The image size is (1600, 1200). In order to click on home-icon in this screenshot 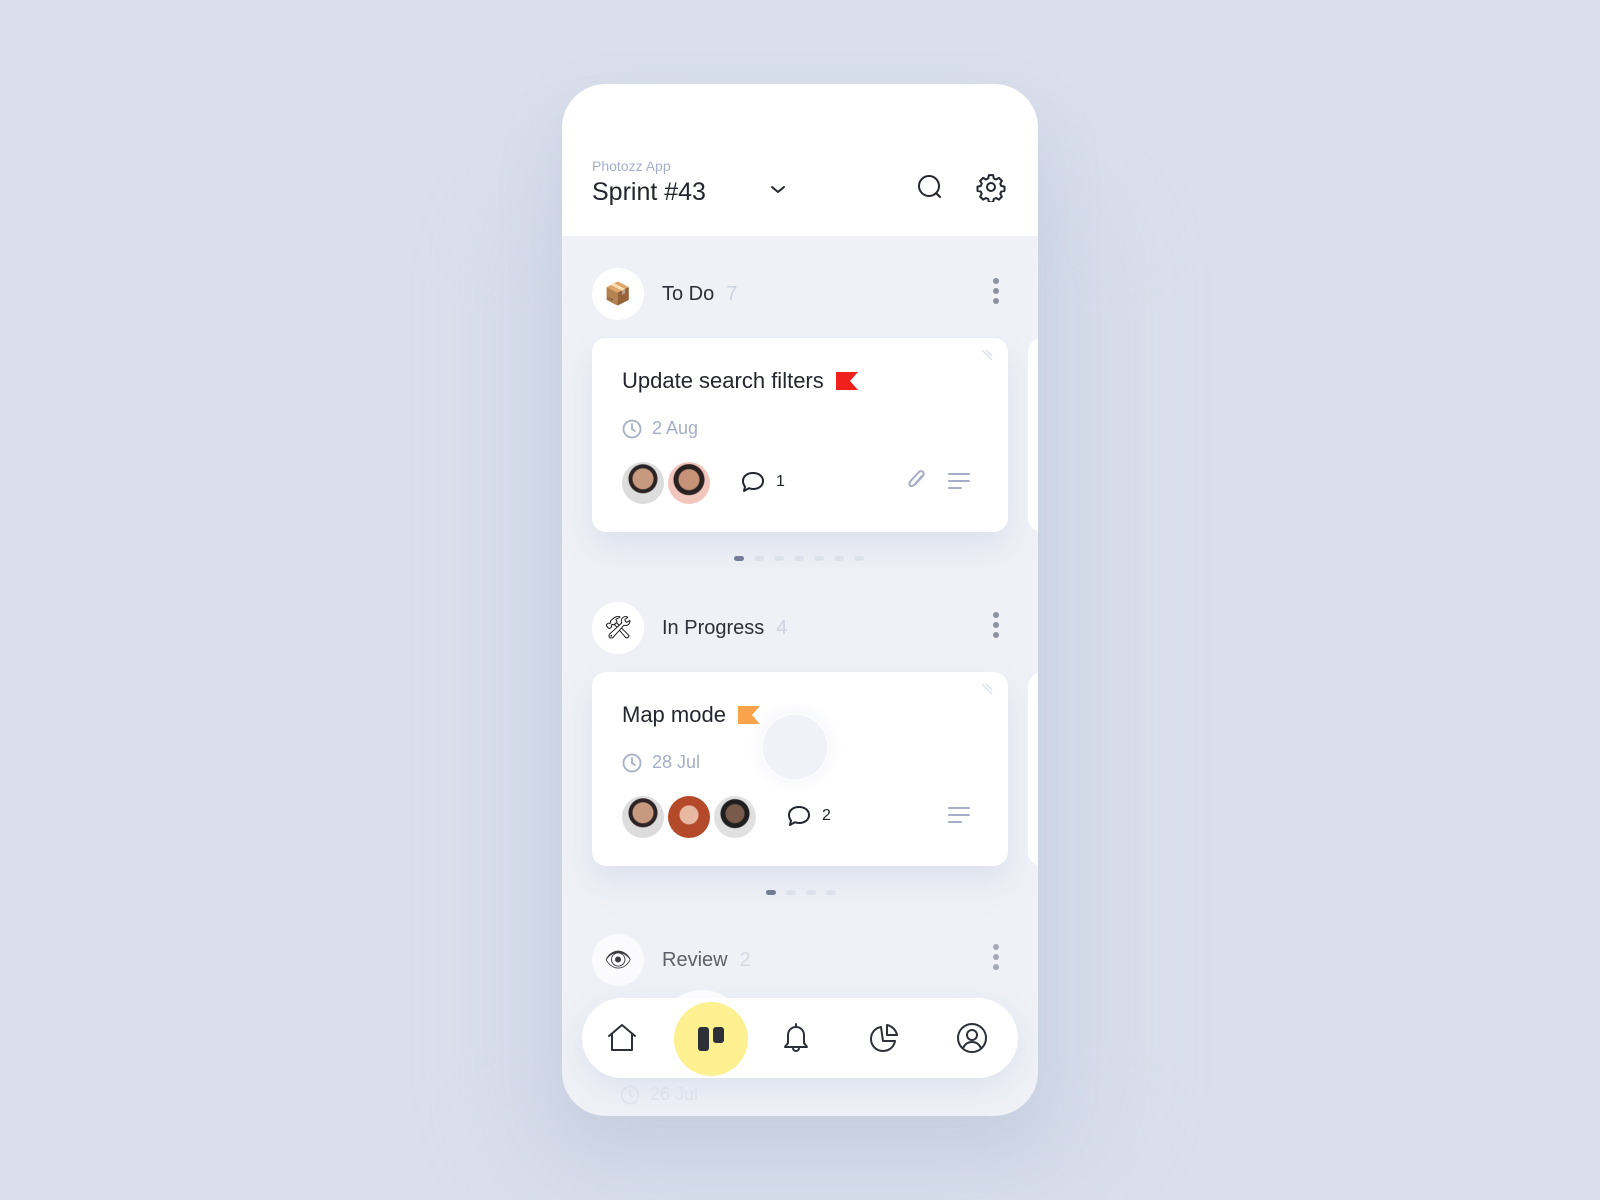, I will do `click(622, 1037)`.